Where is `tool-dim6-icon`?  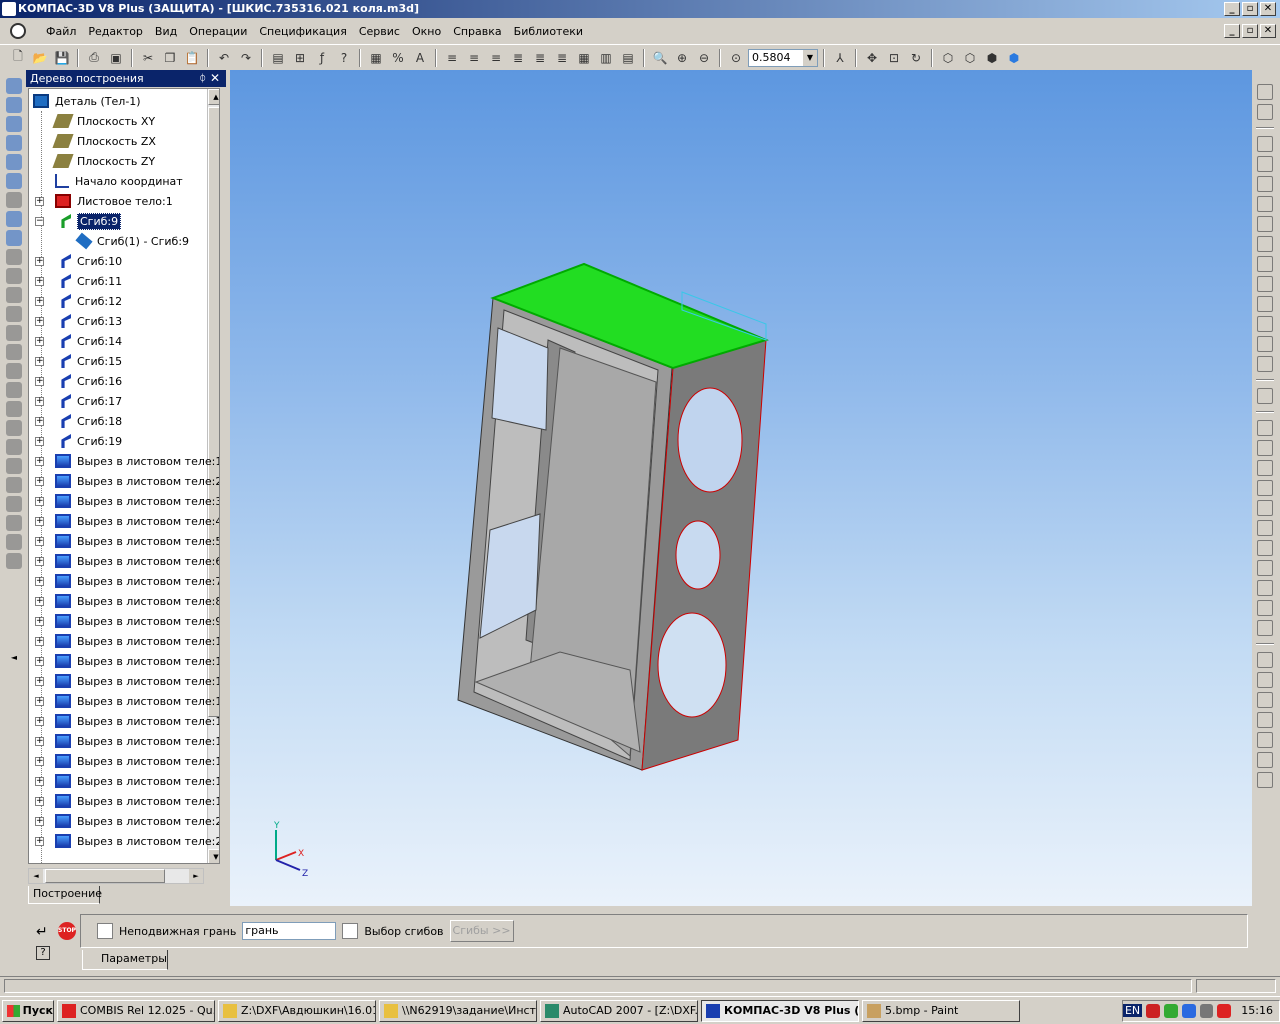
tool-dim6-icon is located at coordinates (1265, 760).